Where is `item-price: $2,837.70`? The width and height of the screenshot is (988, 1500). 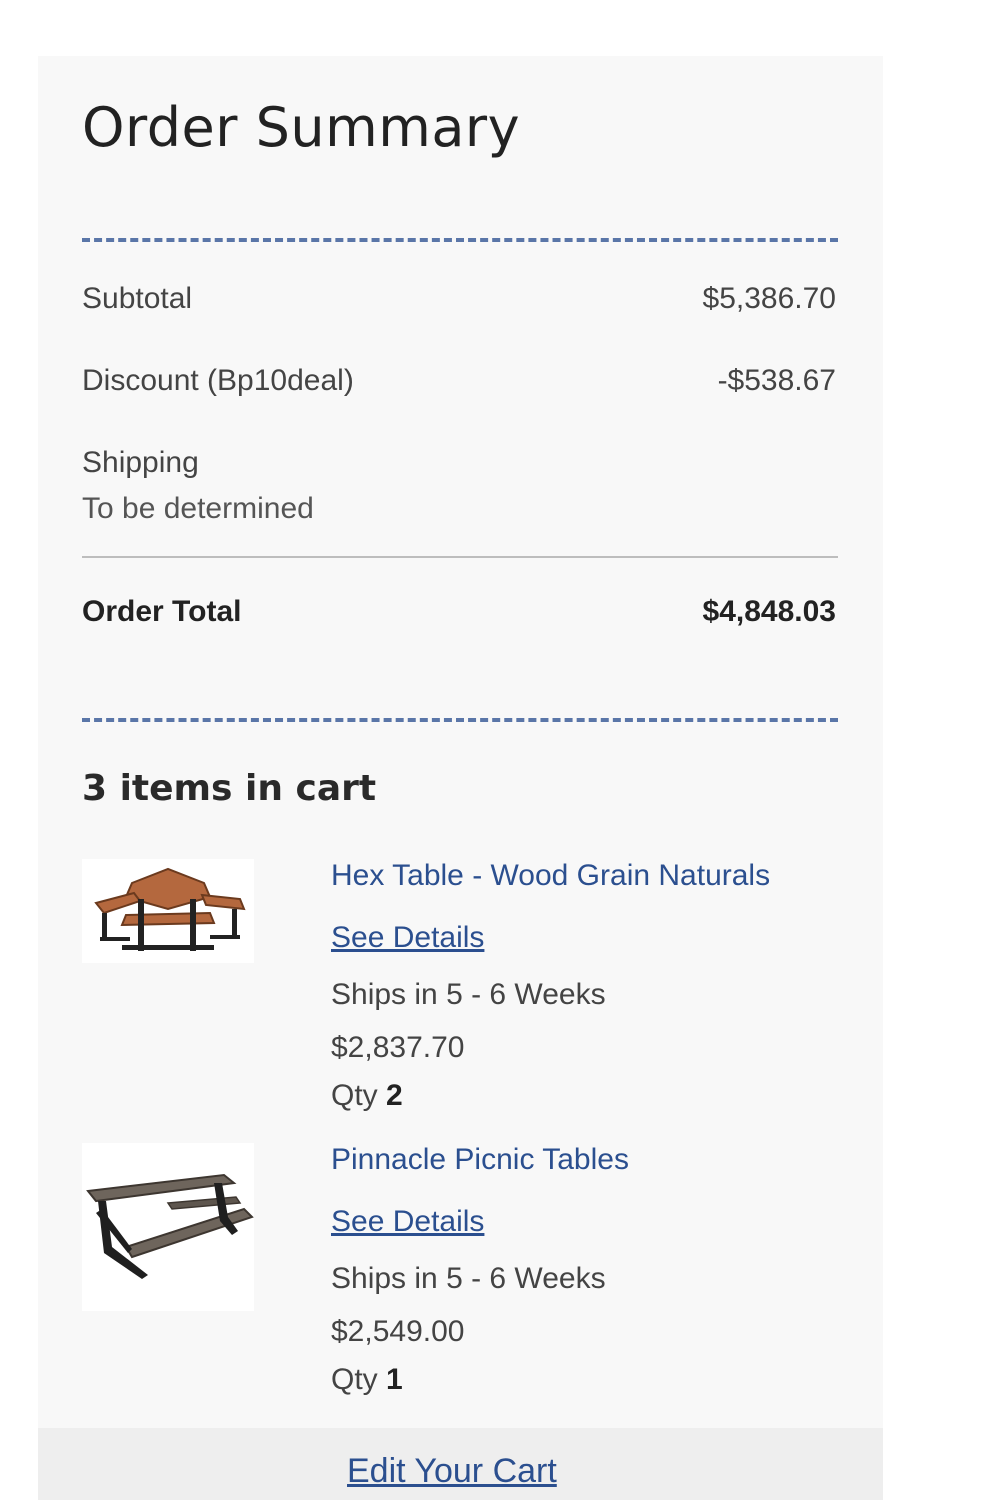
item-price: $2,837.70 is located at coordinates (398, 1047).